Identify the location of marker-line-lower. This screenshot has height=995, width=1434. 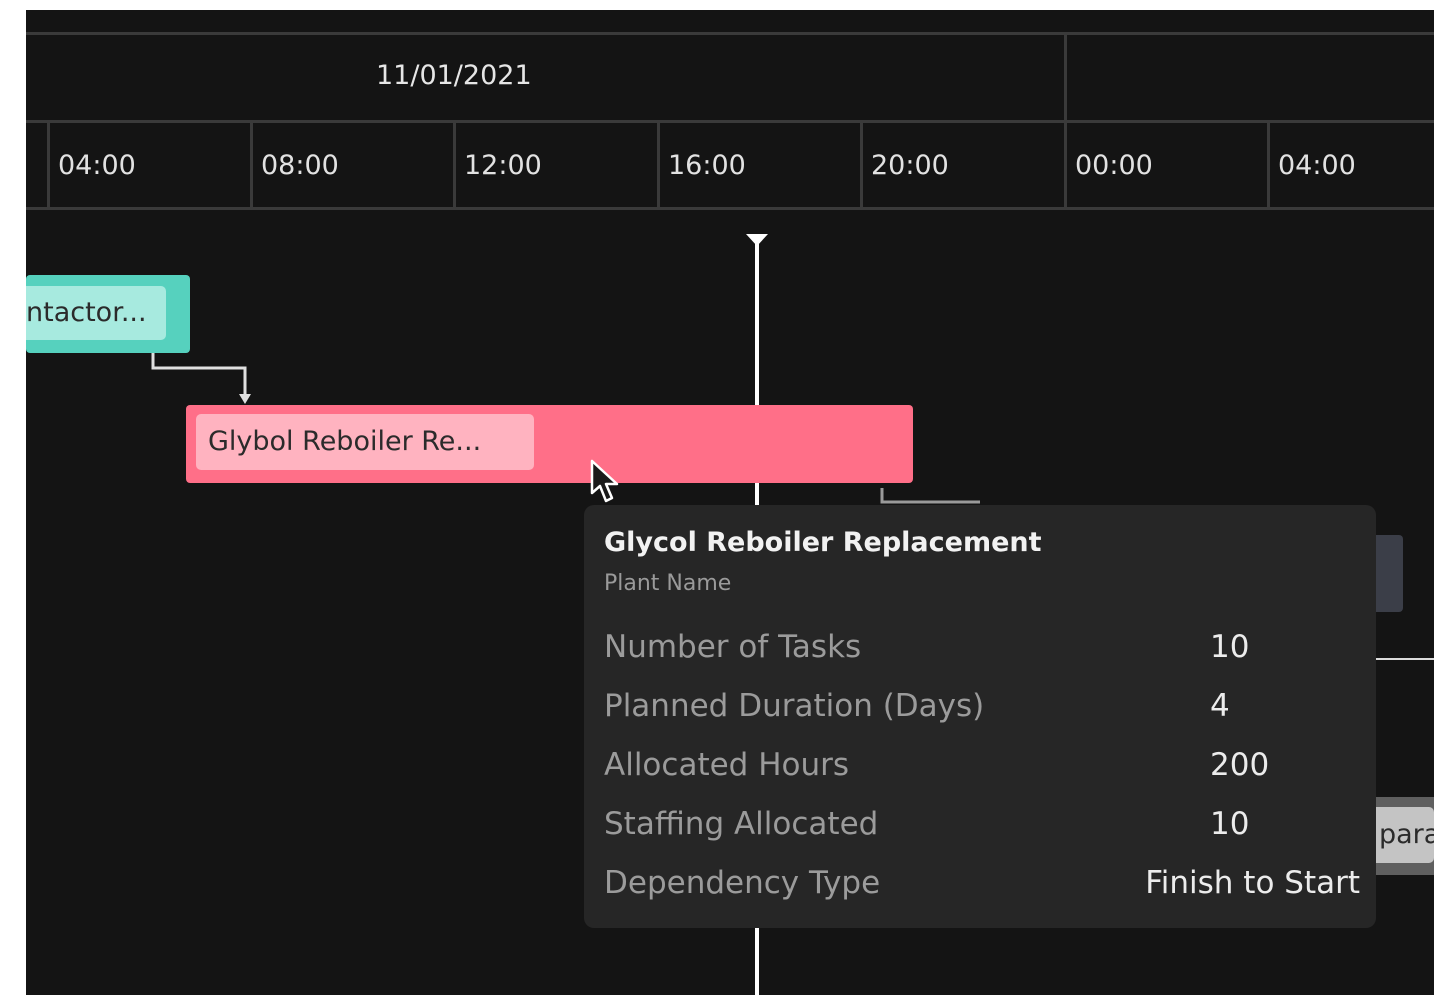
(757, 961).